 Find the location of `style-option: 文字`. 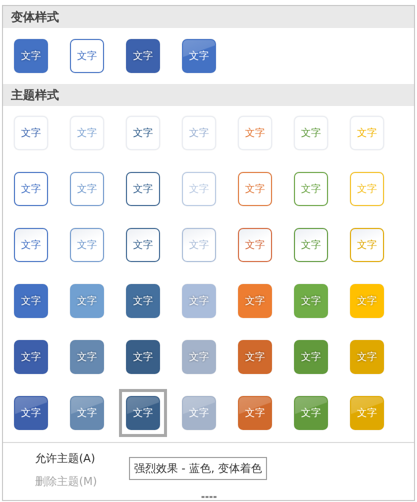

style-option: 文字 is located at coordinates (143, 413).